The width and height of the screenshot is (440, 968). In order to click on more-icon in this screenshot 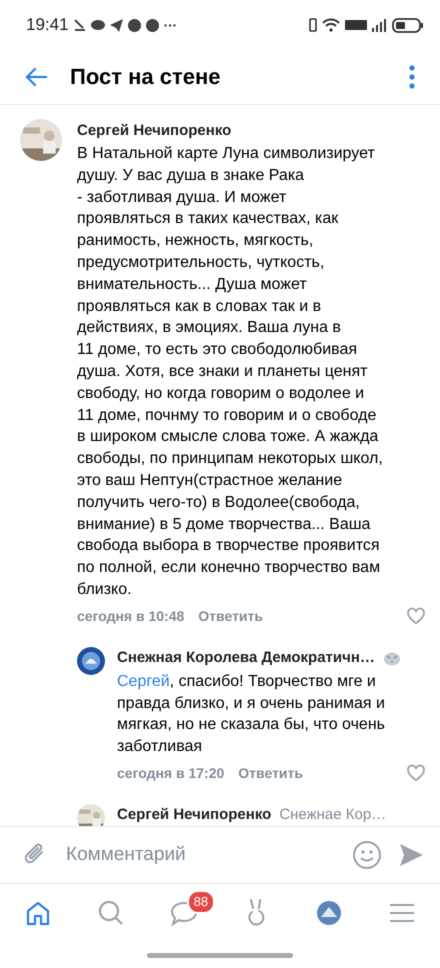, I will do `click(412, 77)`.